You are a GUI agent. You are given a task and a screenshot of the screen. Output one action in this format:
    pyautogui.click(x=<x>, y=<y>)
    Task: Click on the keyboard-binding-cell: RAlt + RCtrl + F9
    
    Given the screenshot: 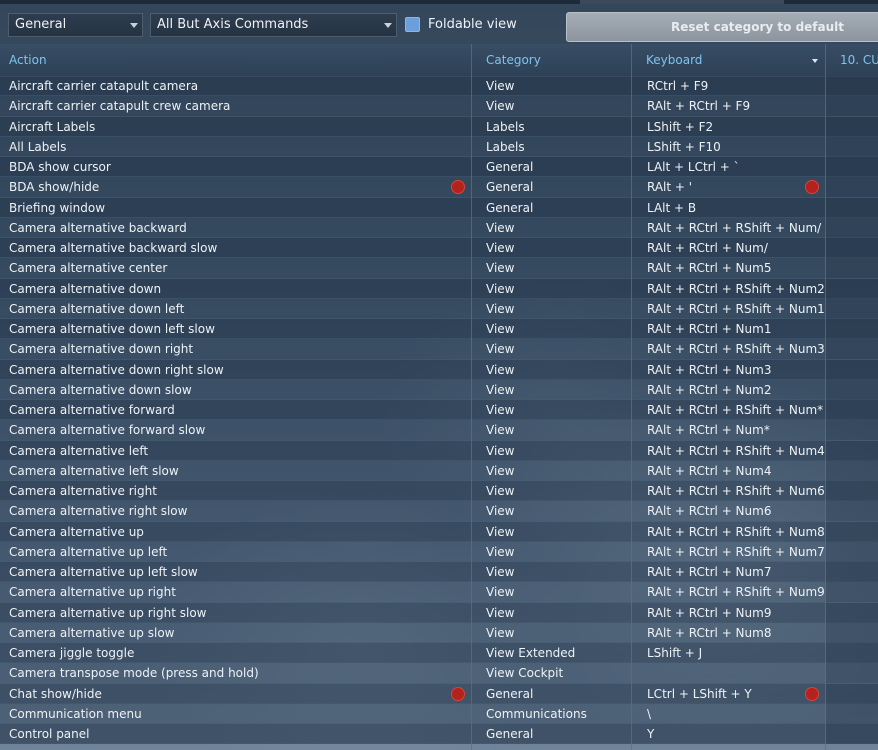 What is the action you would take?
    pyautogui.click(x=736, y=106)
    